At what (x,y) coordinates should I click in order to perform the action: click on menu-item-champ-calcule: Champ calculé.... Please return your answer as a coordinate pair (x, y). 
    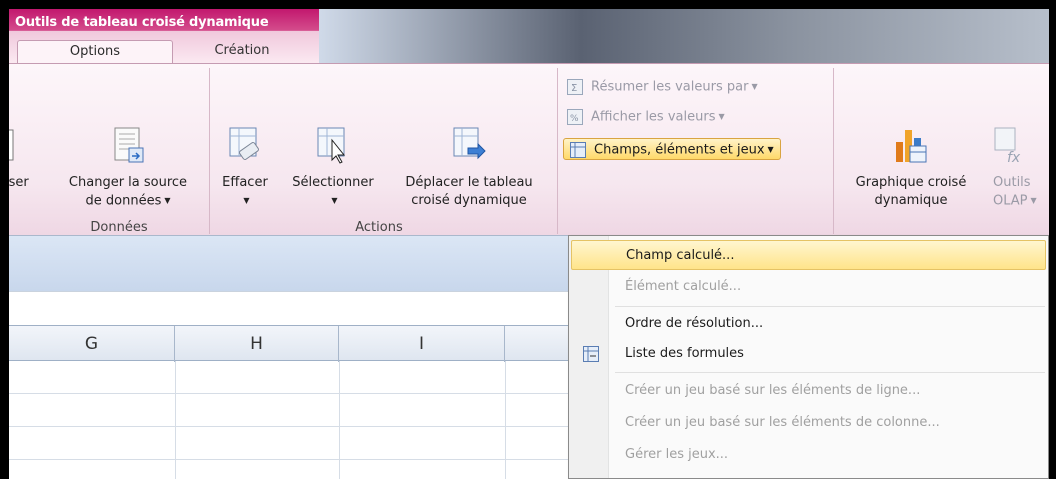
    Looking at the image, I should click on (808, 255).